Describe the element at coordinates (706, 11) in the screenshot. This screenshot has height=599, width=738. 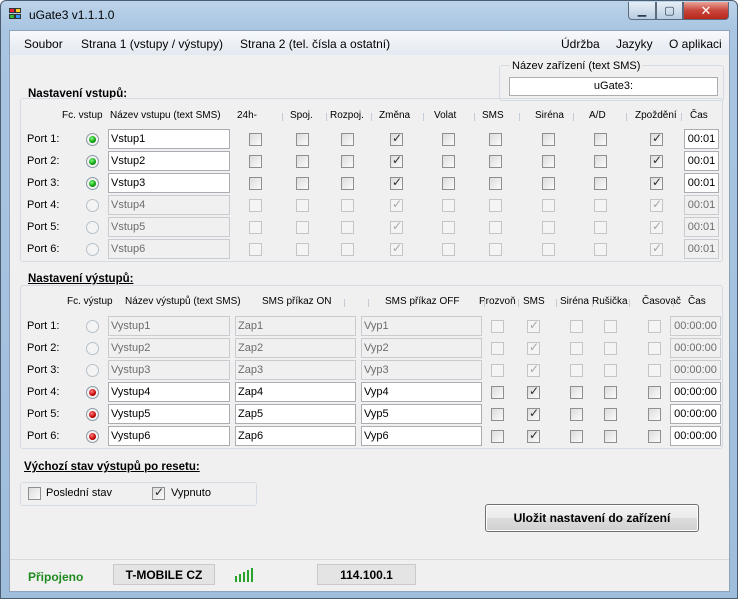
I see `close-button: ✕` at that location.